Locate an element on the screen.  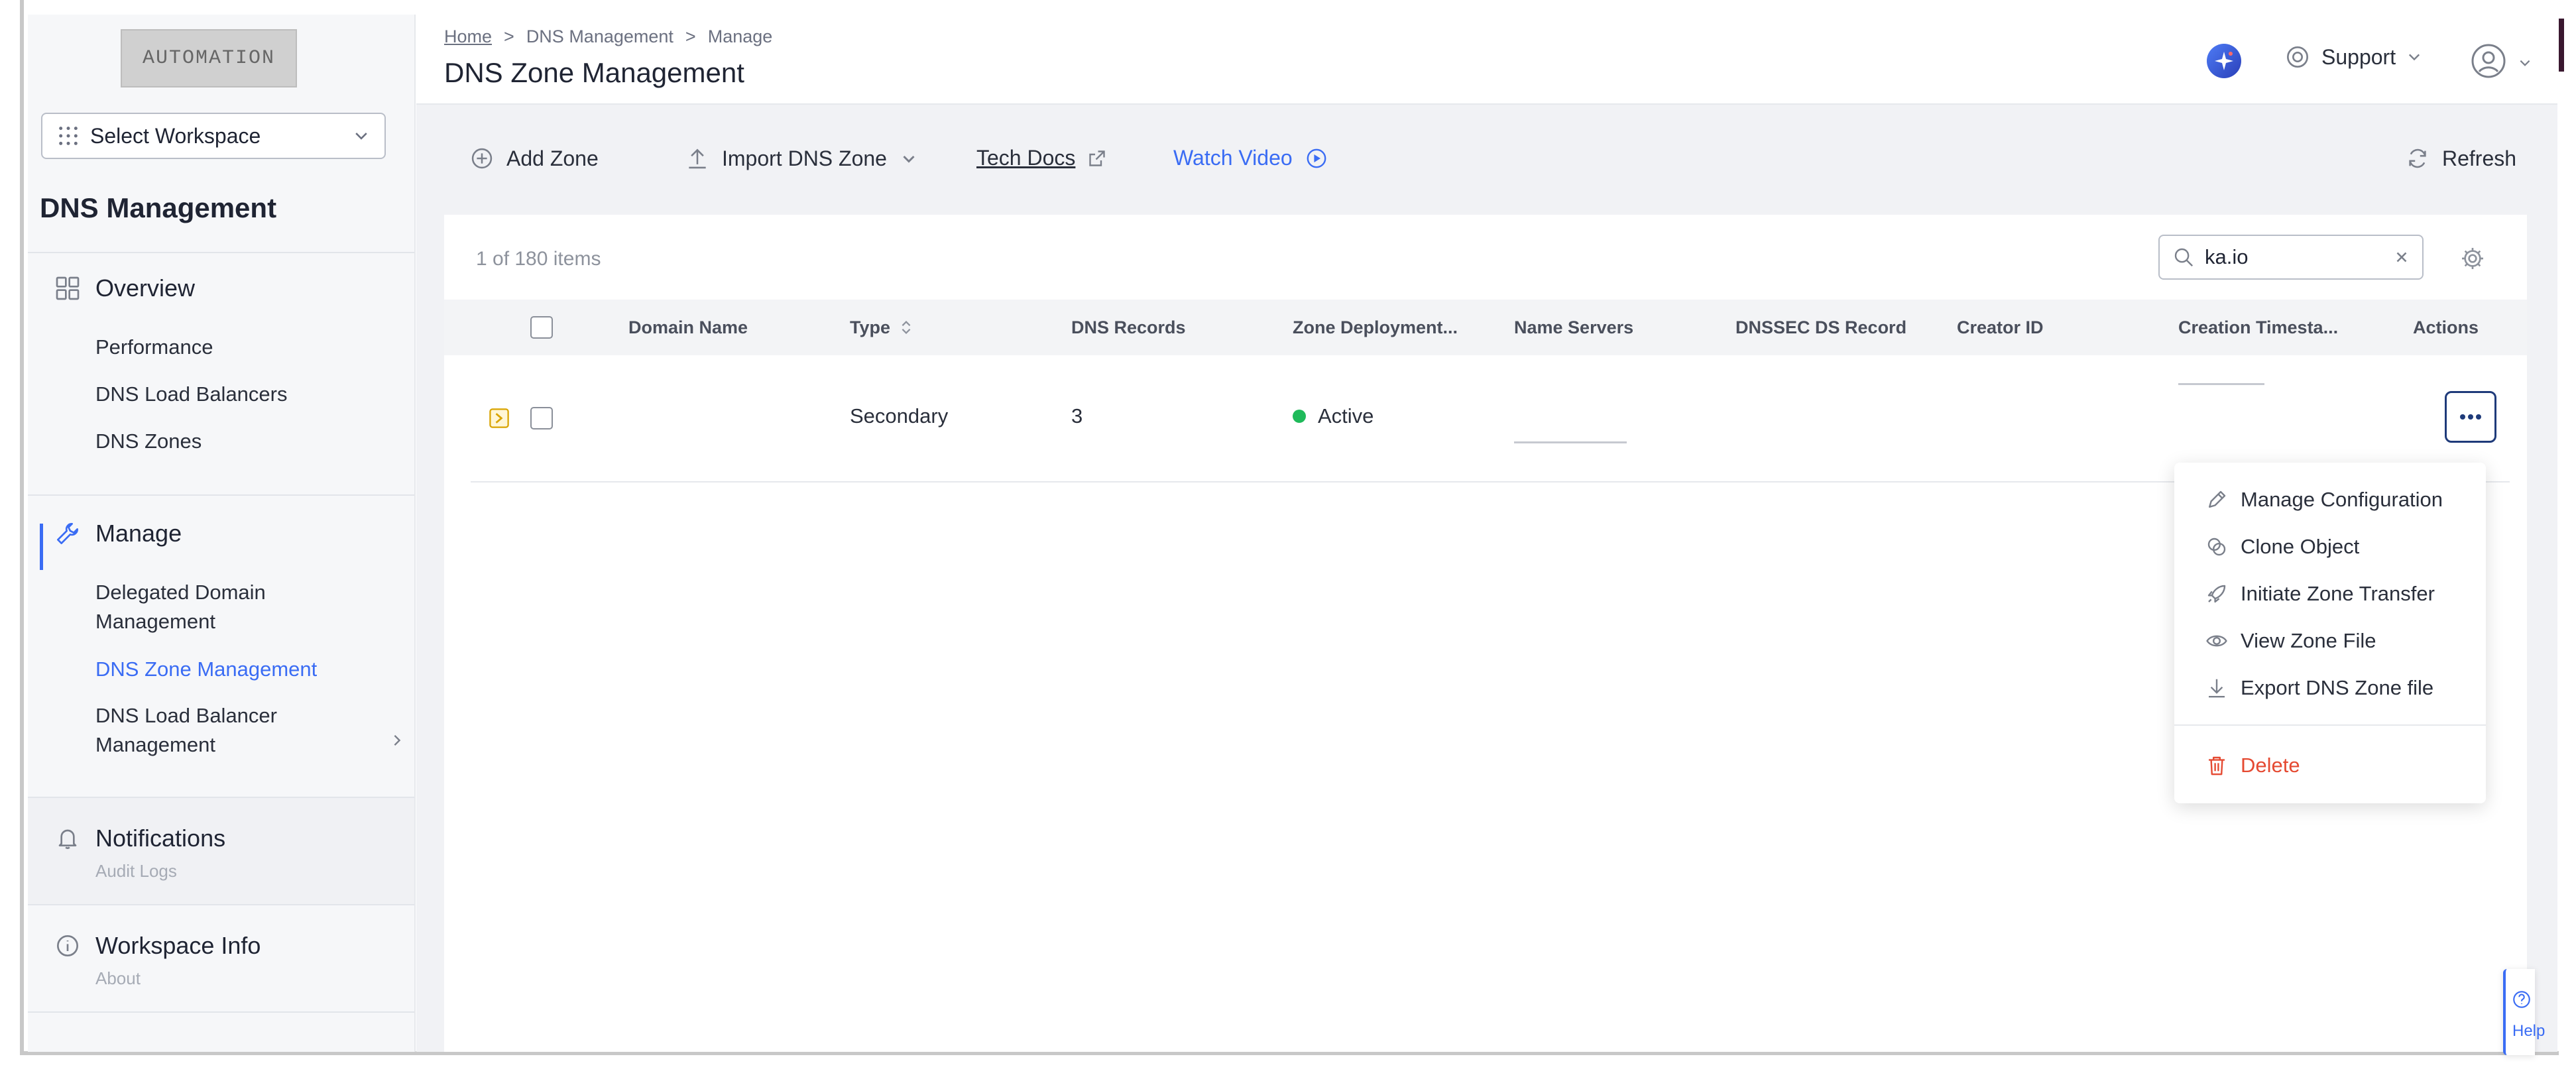
menu-item-manage-configuration: Manage Configuration is located at coordinates (2330, 499).